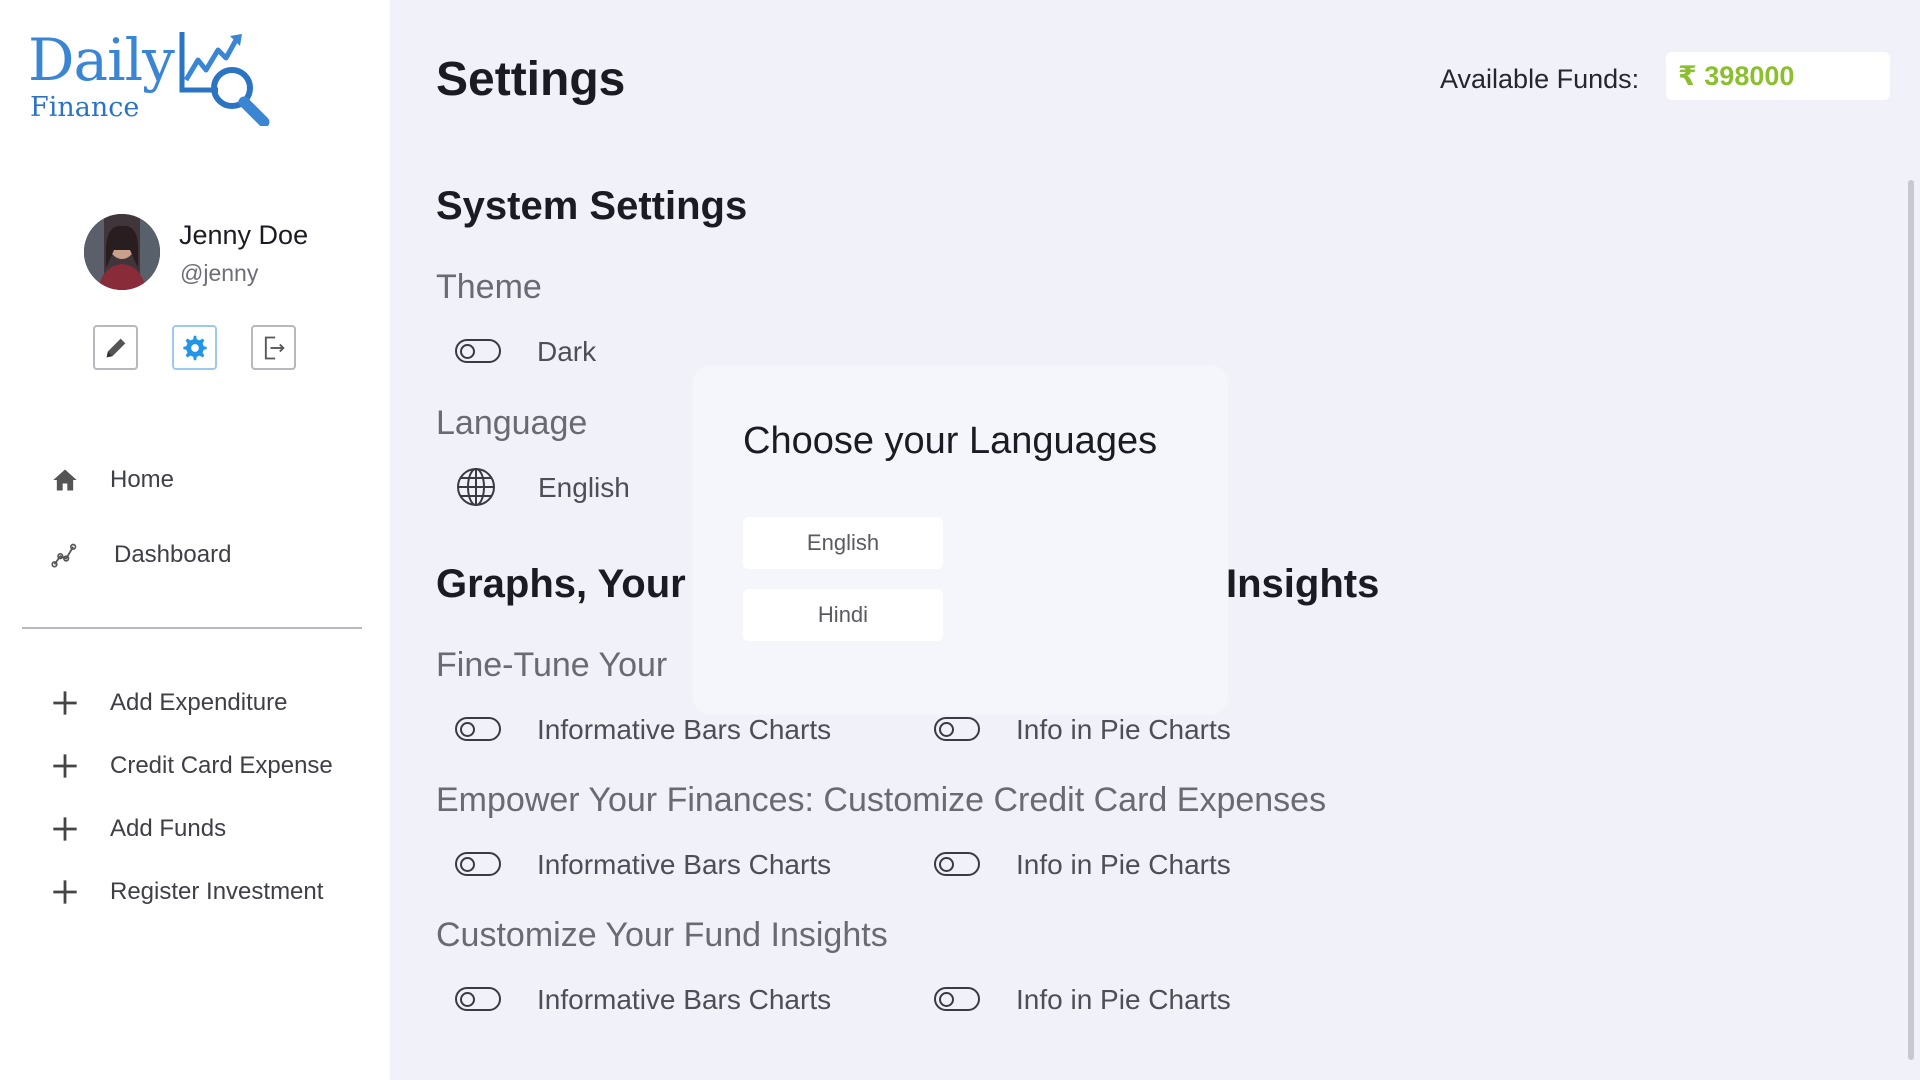 This screenshot has height=1080, width=1920. I want to click on nav-label-add-expenditure: Add Expenditure, so click(199, 702).